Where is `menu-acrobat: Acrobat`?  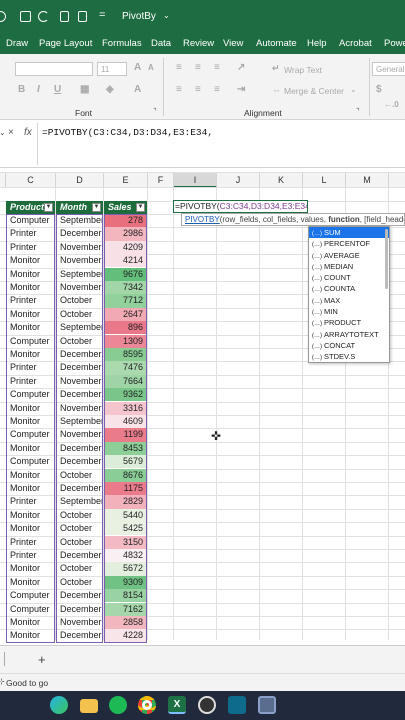
menu-acrobat: Acrobat is located at coordinates (355, 43).